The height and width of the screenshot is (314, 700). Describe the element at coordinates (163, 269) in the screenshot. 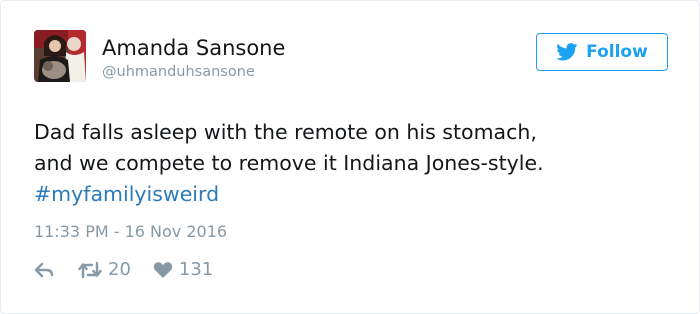

I see `heart-icon` at that location.